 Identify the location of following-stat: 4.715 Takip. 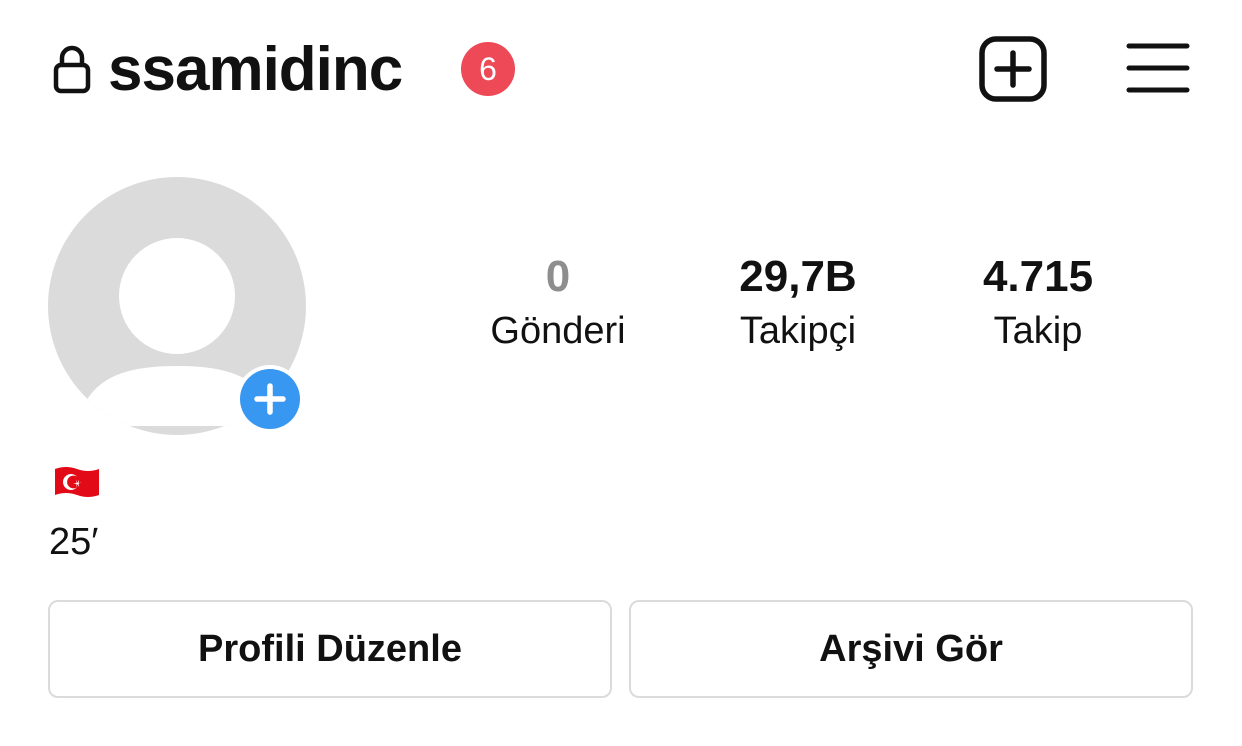
(1038, 304).